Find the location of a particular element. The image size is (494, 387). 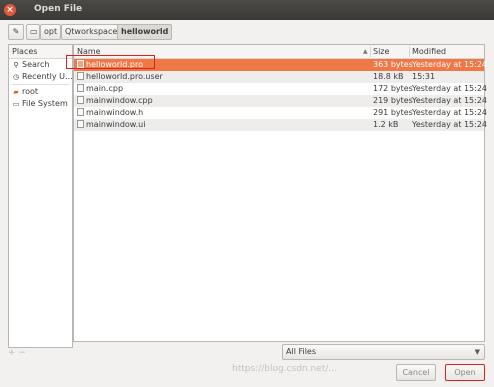

close-icon: × is located at coordinates (10, 10).